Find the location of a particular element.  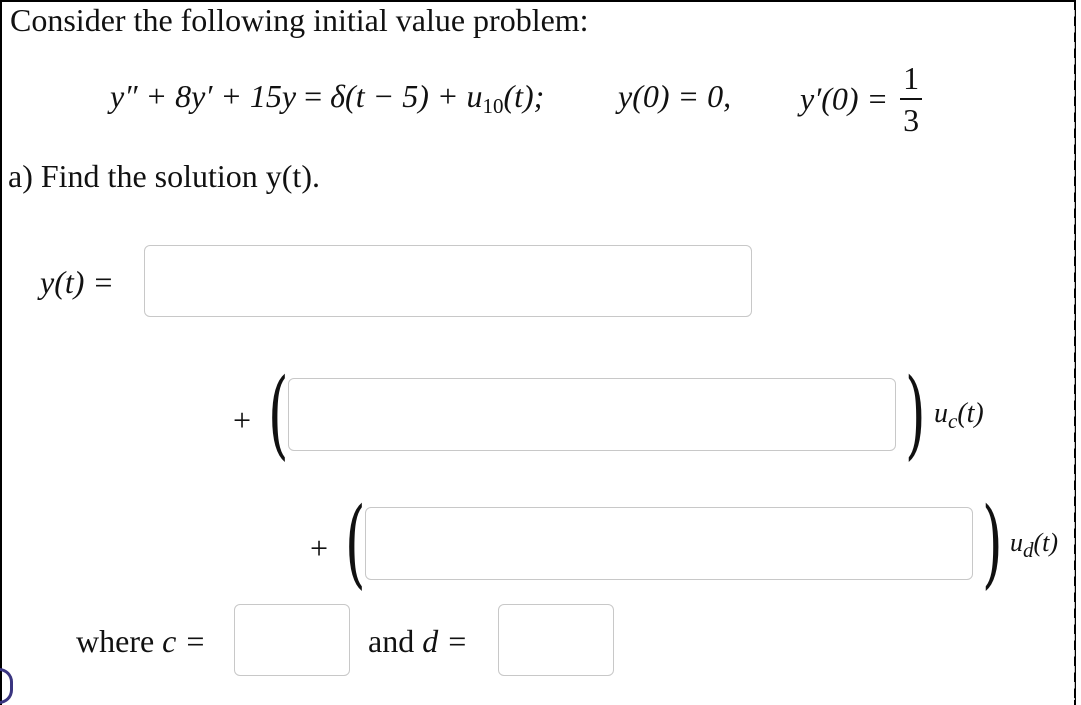

ud-coefficient-input is located at coordinates (669, 543).